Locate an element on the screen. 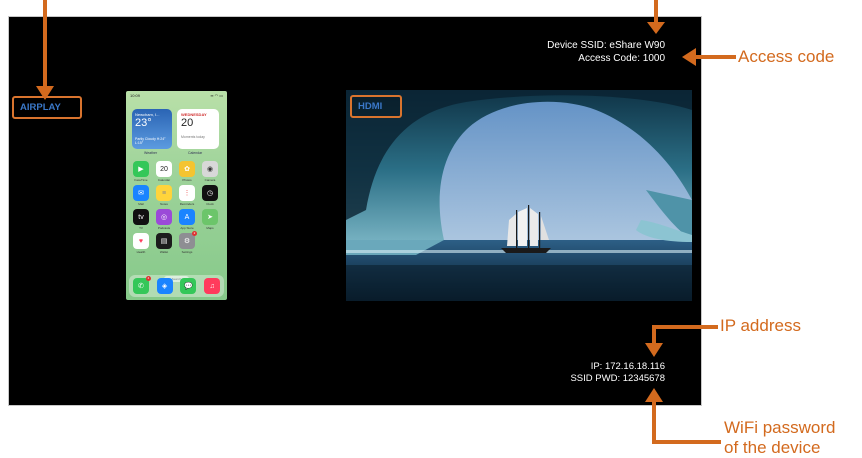  signal-icon: ▪▪ ◠ ▭ is located at coordinates (216, 95).